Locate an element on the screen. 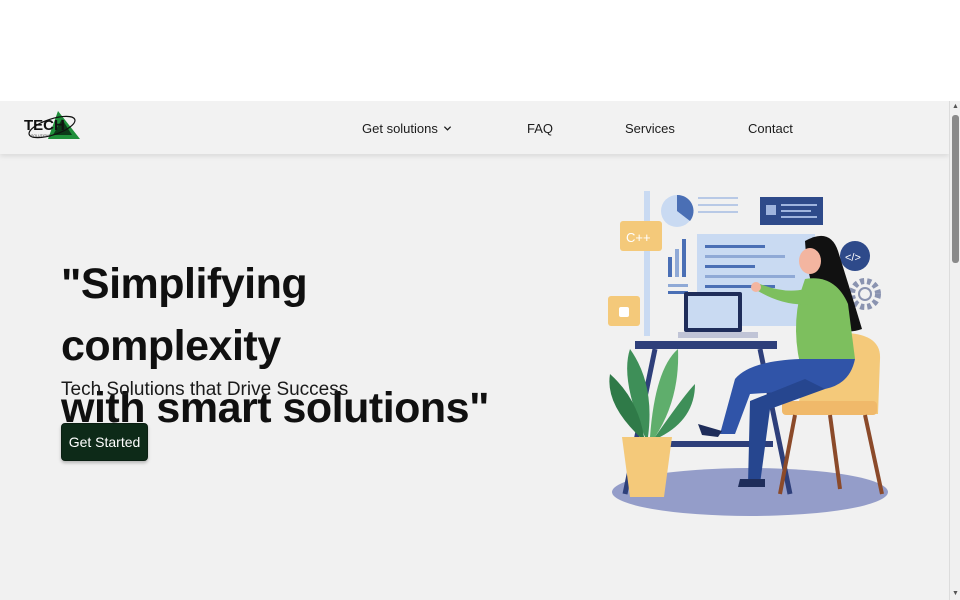  nav-contact: Contact is located at coordinates (770, 128).